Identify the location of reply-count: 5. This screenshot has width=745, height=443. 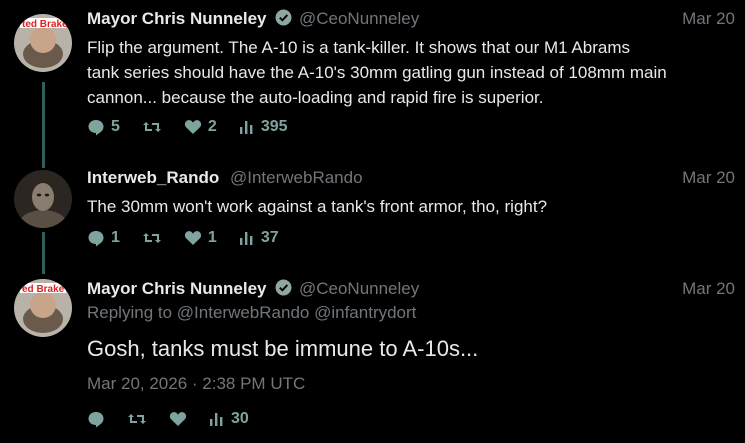
(115, 126).